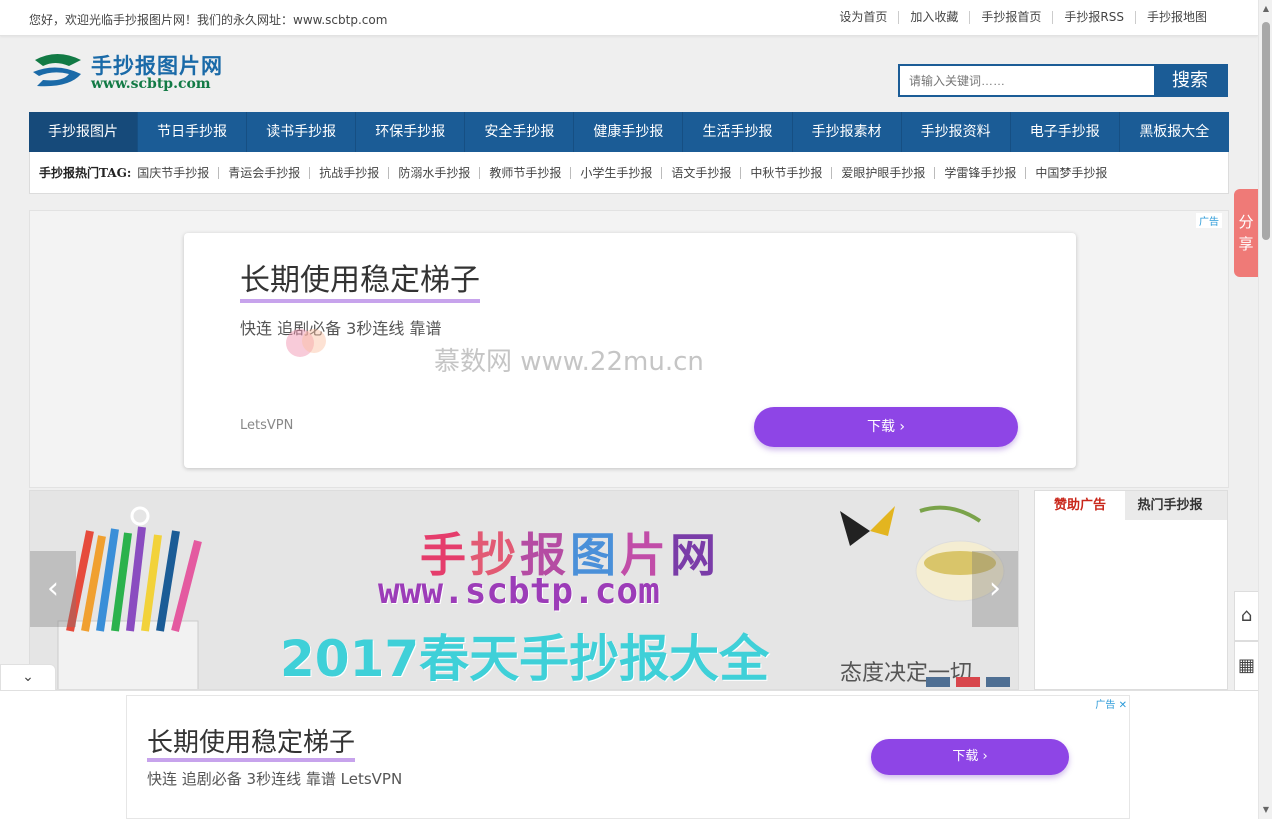 The height and width of the screenshot is (819, 1272). Describe the element at coordinates (1176, 17) in the screenshot. I see `top-link-sitemap: 手抄报地图` at that location.